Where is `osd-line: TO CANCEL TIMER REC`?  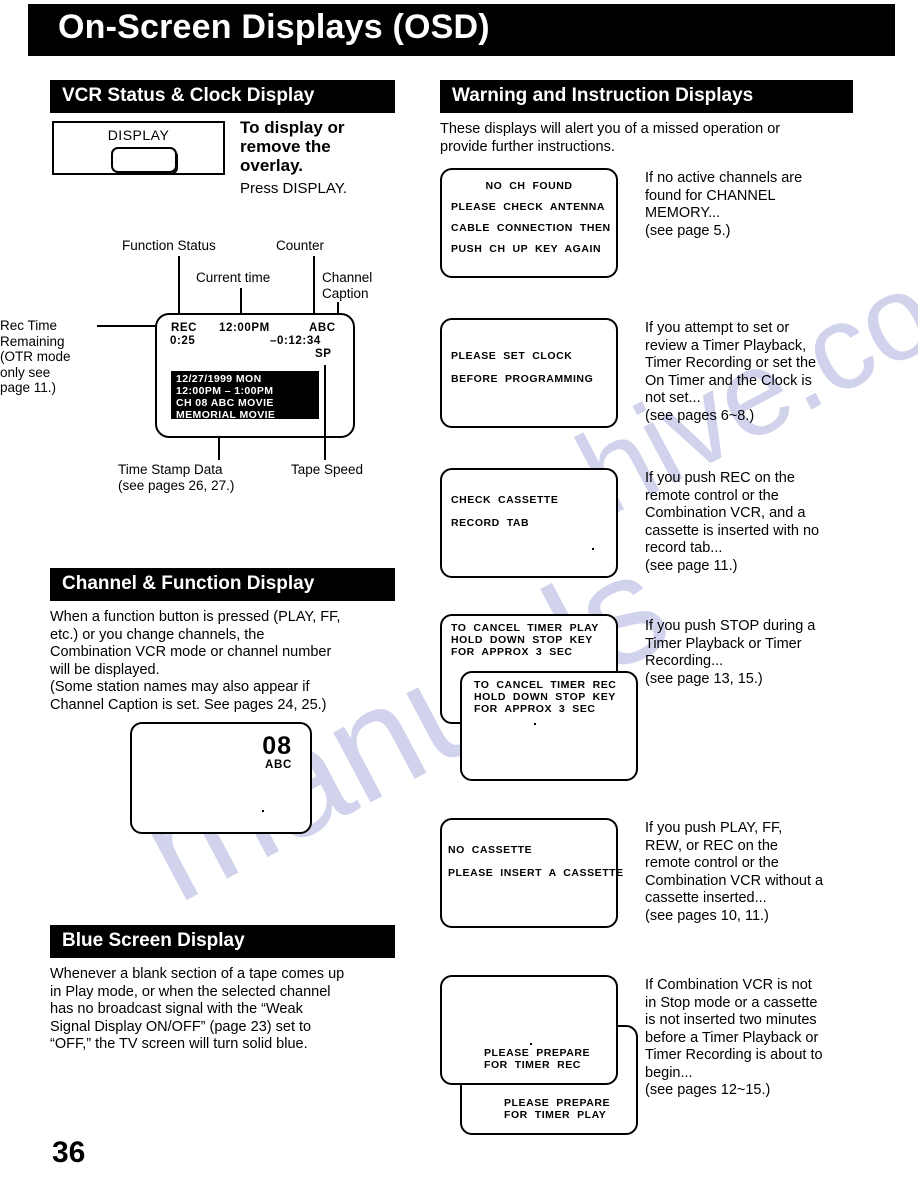 osd-line: TO CANCEL TIMER REC is located at coordinates (545, 685).